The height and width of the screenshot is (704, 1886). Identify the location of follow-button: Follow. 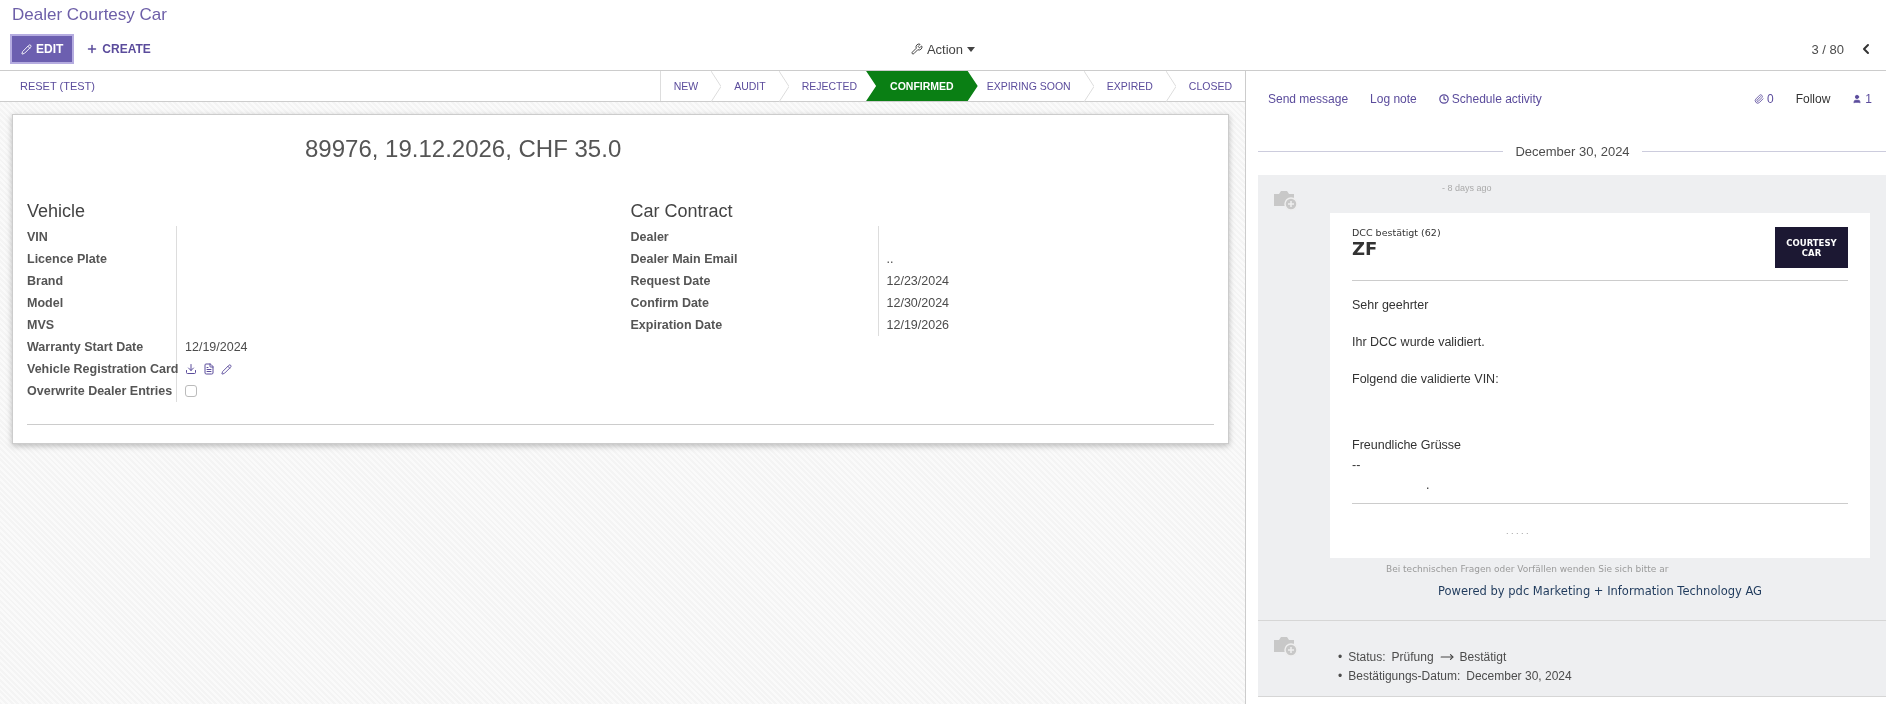
(1813, 99).